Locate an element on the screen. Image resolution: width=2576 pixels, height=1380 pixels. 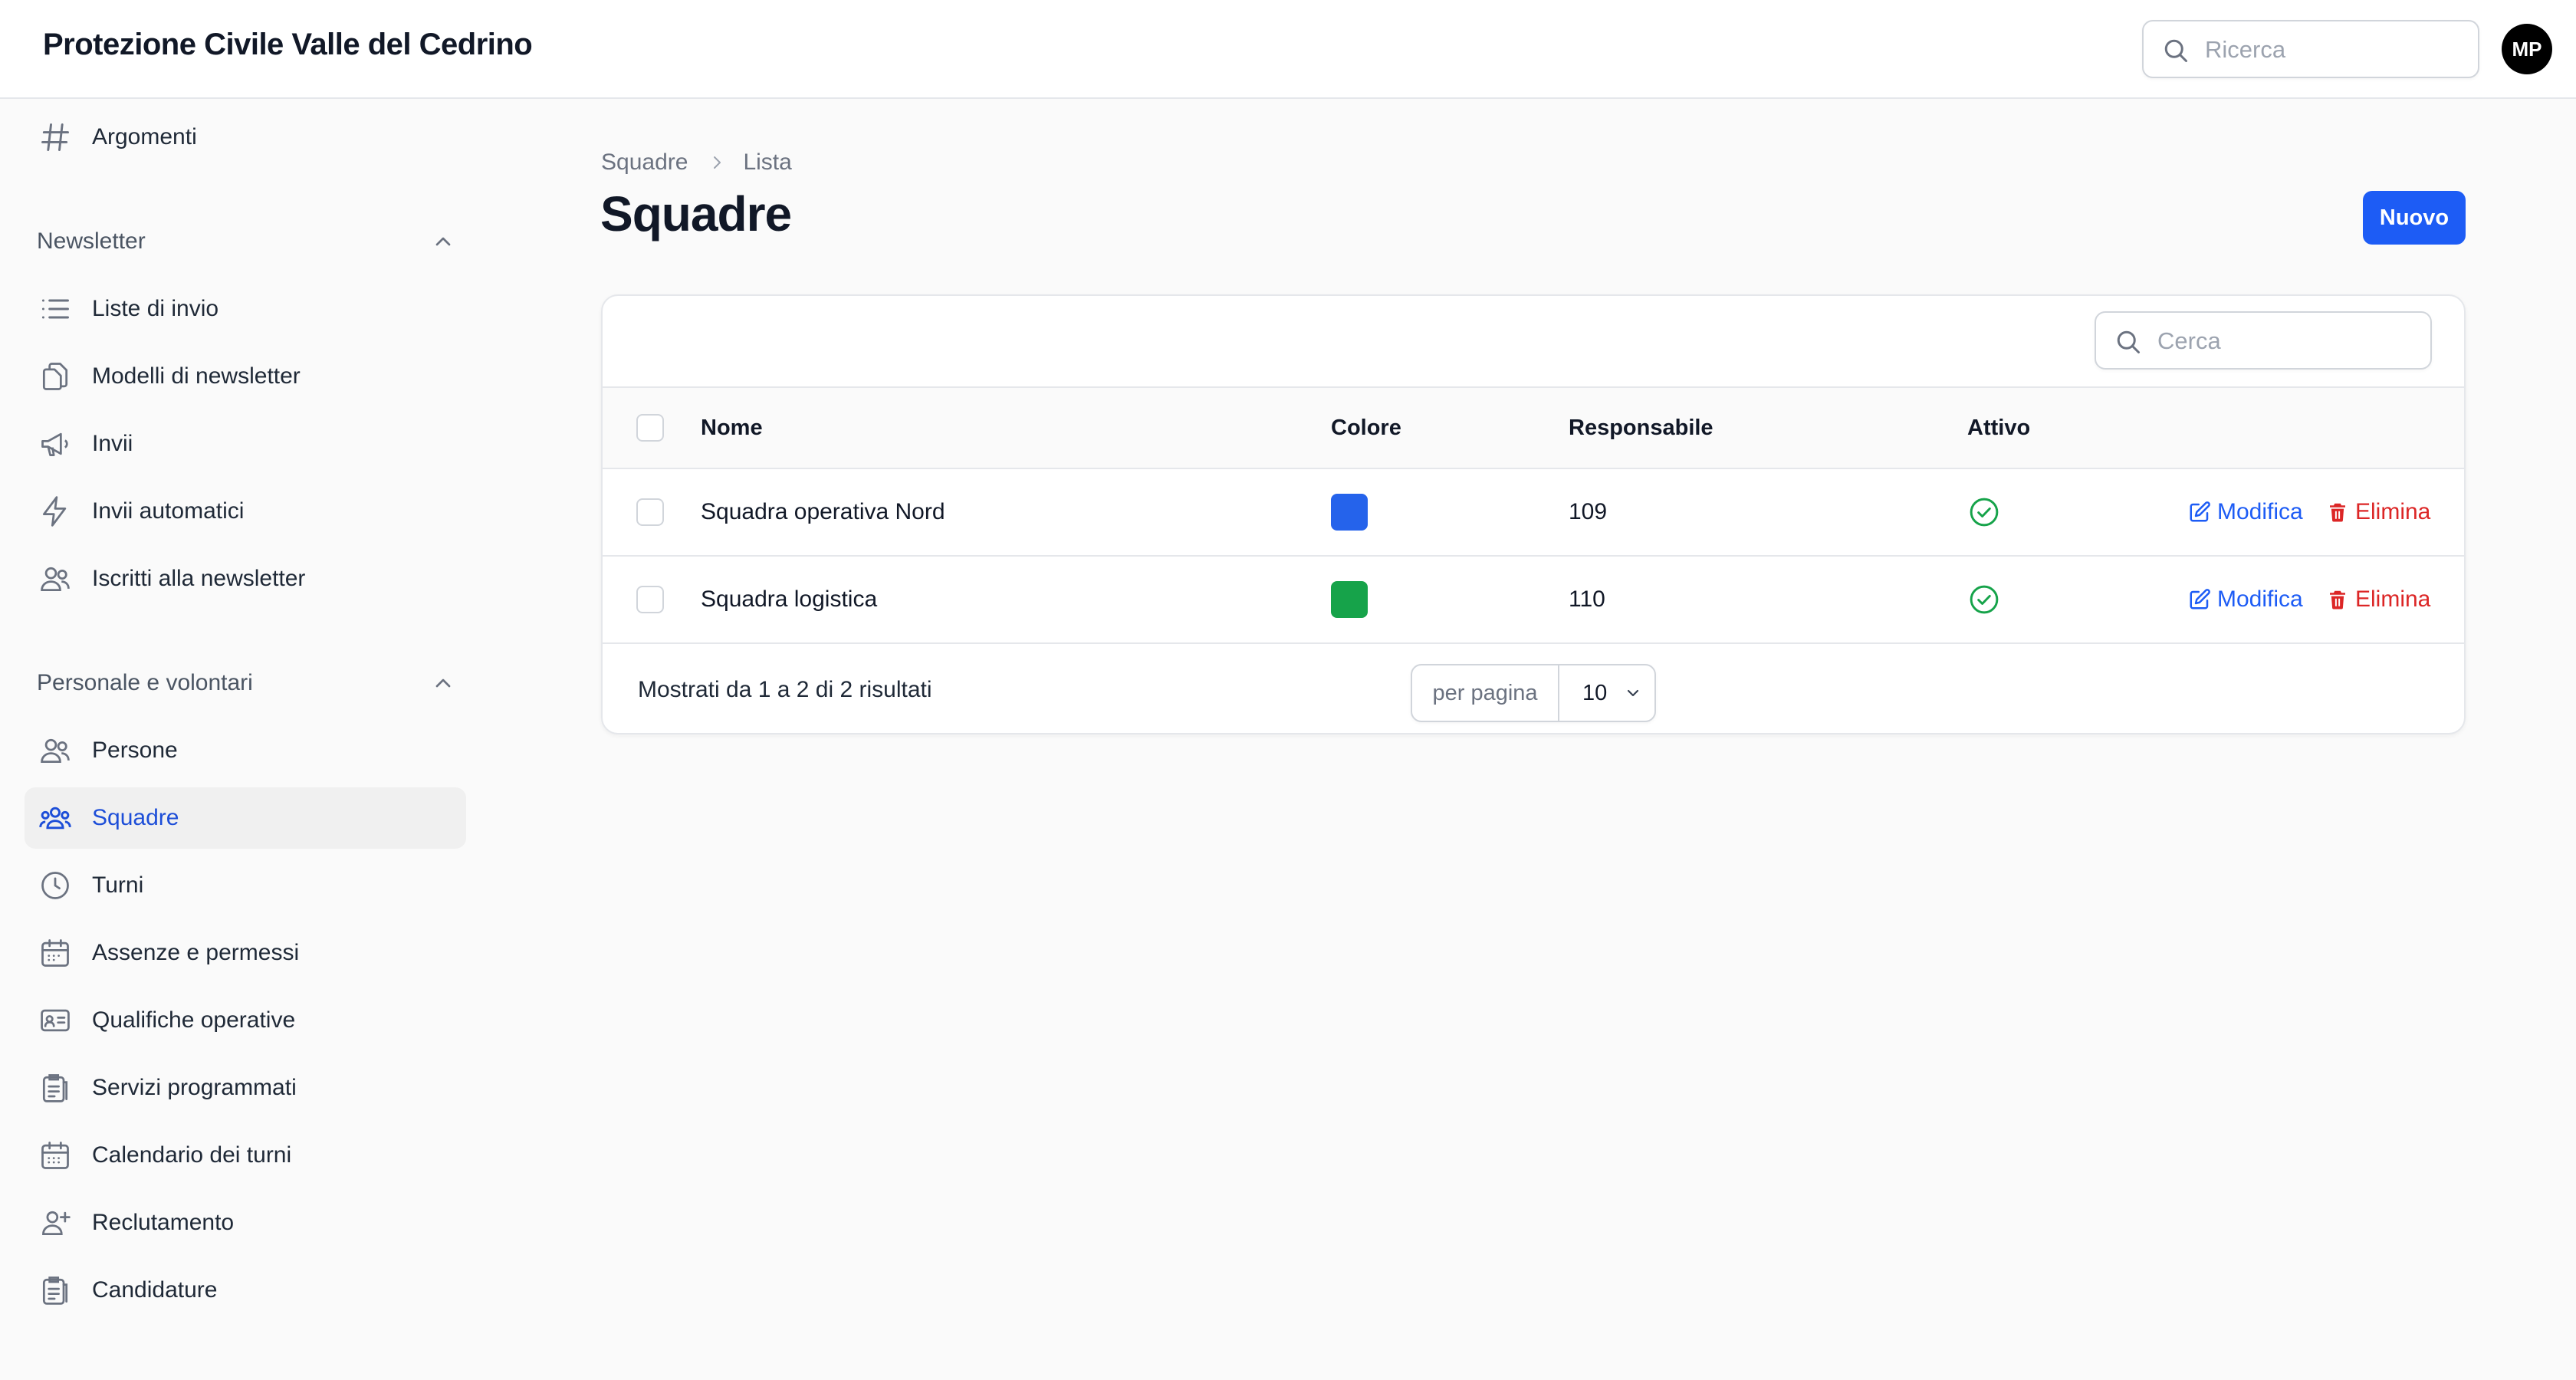
sidebar-item-argomenti: Argomenti is located at coordinates (245, 138).